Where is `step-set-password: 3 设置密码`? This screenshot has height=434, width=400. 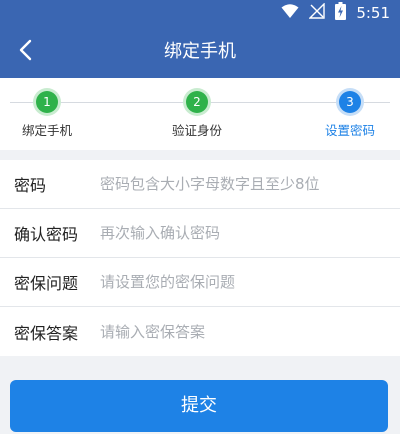 step-set-password: 3 设置密码 is located at coordinates (350, 115).